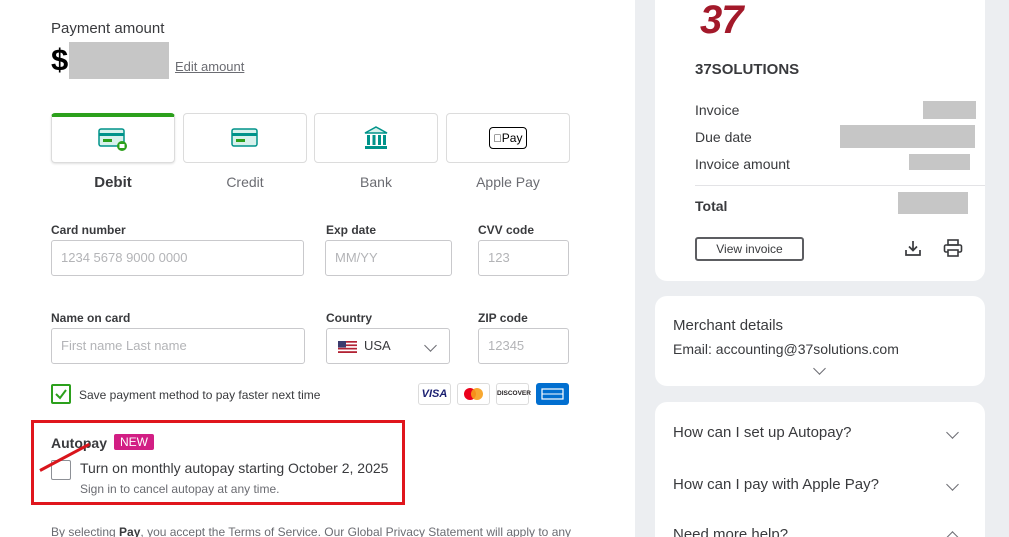 This screenshot has width=1009, height=537. I want to click on save-method-checkbox, so click(61, 394).